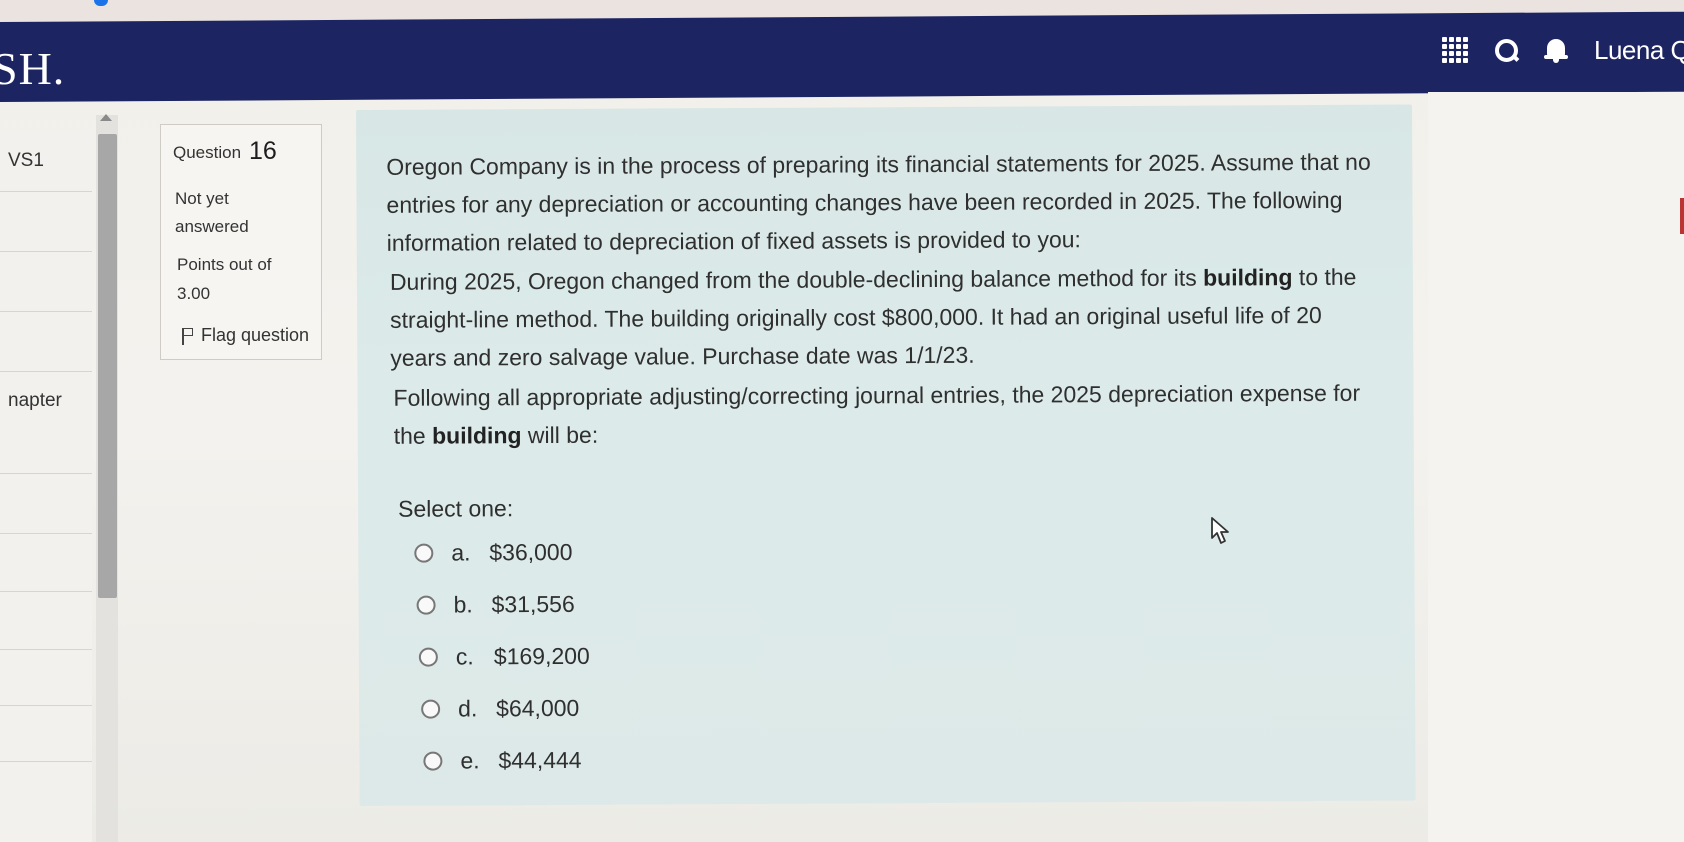  Describe the element at coordinates (46, 161) in the screenshot. I see `nav-item: VS1` at that location.